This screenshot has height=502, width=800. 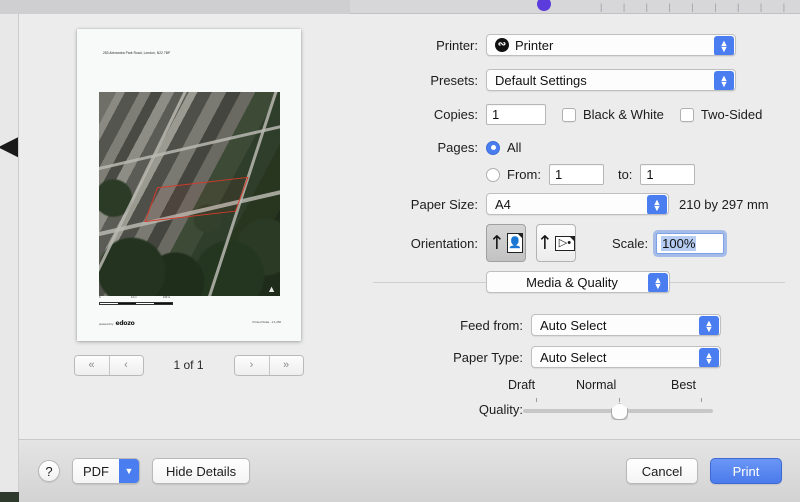 What do you see at coordinates (136, 301) in the screenshot?
I see `document-scale-bar: 0 12 m 100 m` at bounding box center [136, 301].